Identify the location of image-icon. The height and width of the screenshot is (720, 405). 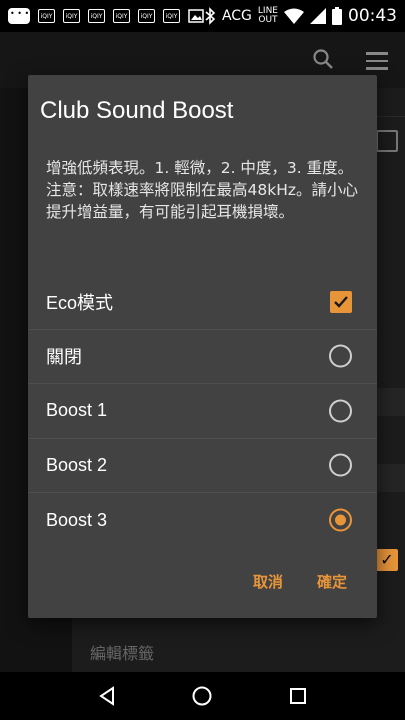
(196, 16).